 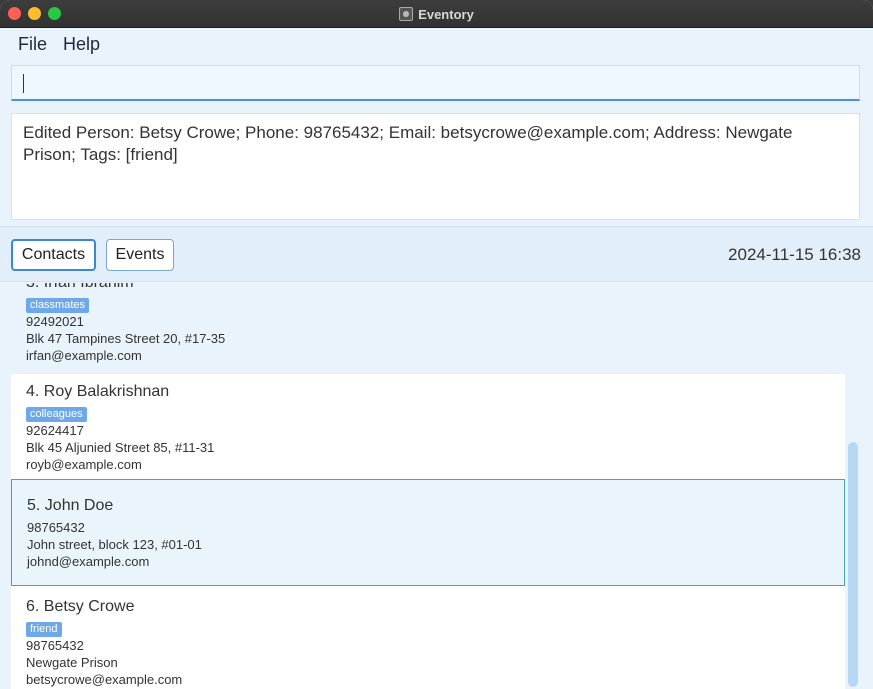 I want to click on title-bar: Eventory, so click(x=436, y=14).